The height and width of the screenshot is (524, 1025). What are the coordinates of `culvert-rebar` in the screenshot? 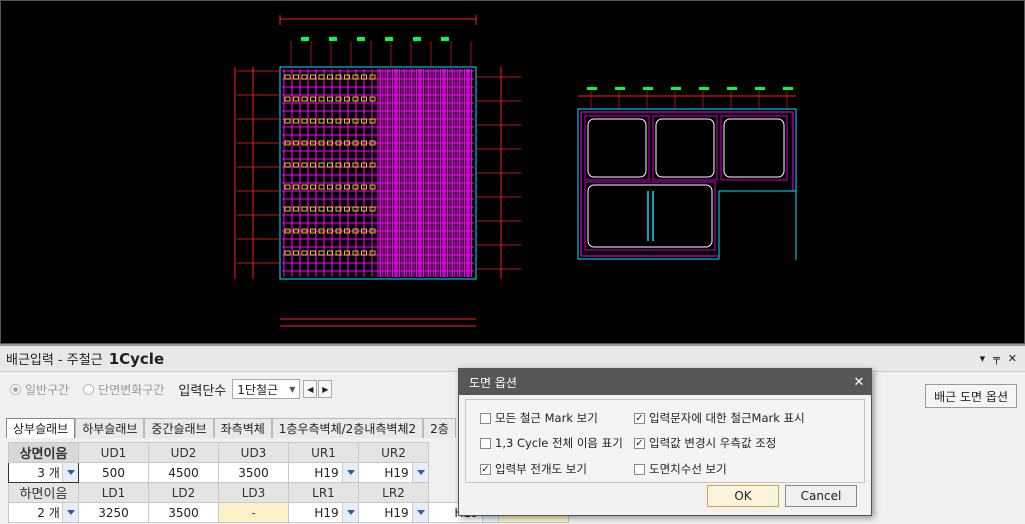 It's located at (617, 148).